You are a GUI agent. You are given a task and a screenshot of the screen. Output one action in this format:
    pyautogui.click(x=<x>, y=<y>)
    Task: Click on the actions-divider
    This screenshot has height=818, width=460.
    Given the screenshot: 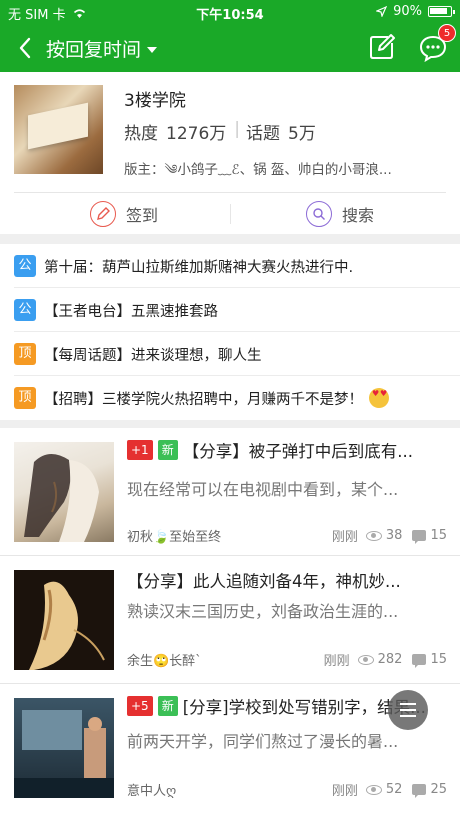 What is the action you would take?
    pyautogui.click(x=230, y=214)
    